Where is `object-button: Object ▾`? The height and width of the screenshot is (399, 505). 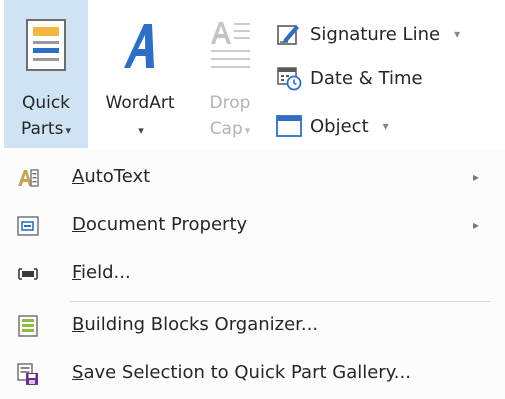 object-button: Object ▾ is located at coordinates (332, 126).